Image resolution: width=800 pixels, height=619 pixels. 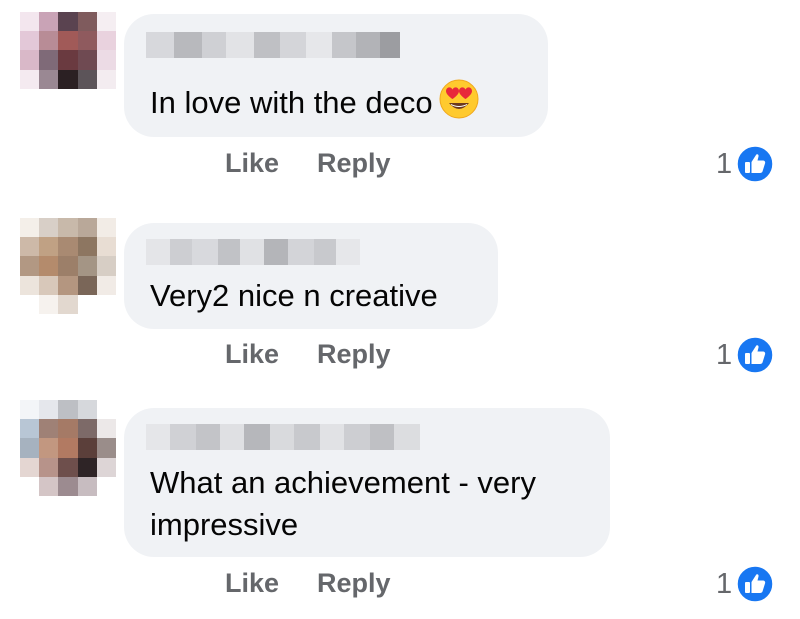 I want to click on comment-text-content: Very2 nice n creative, so click(x=294, y=295).